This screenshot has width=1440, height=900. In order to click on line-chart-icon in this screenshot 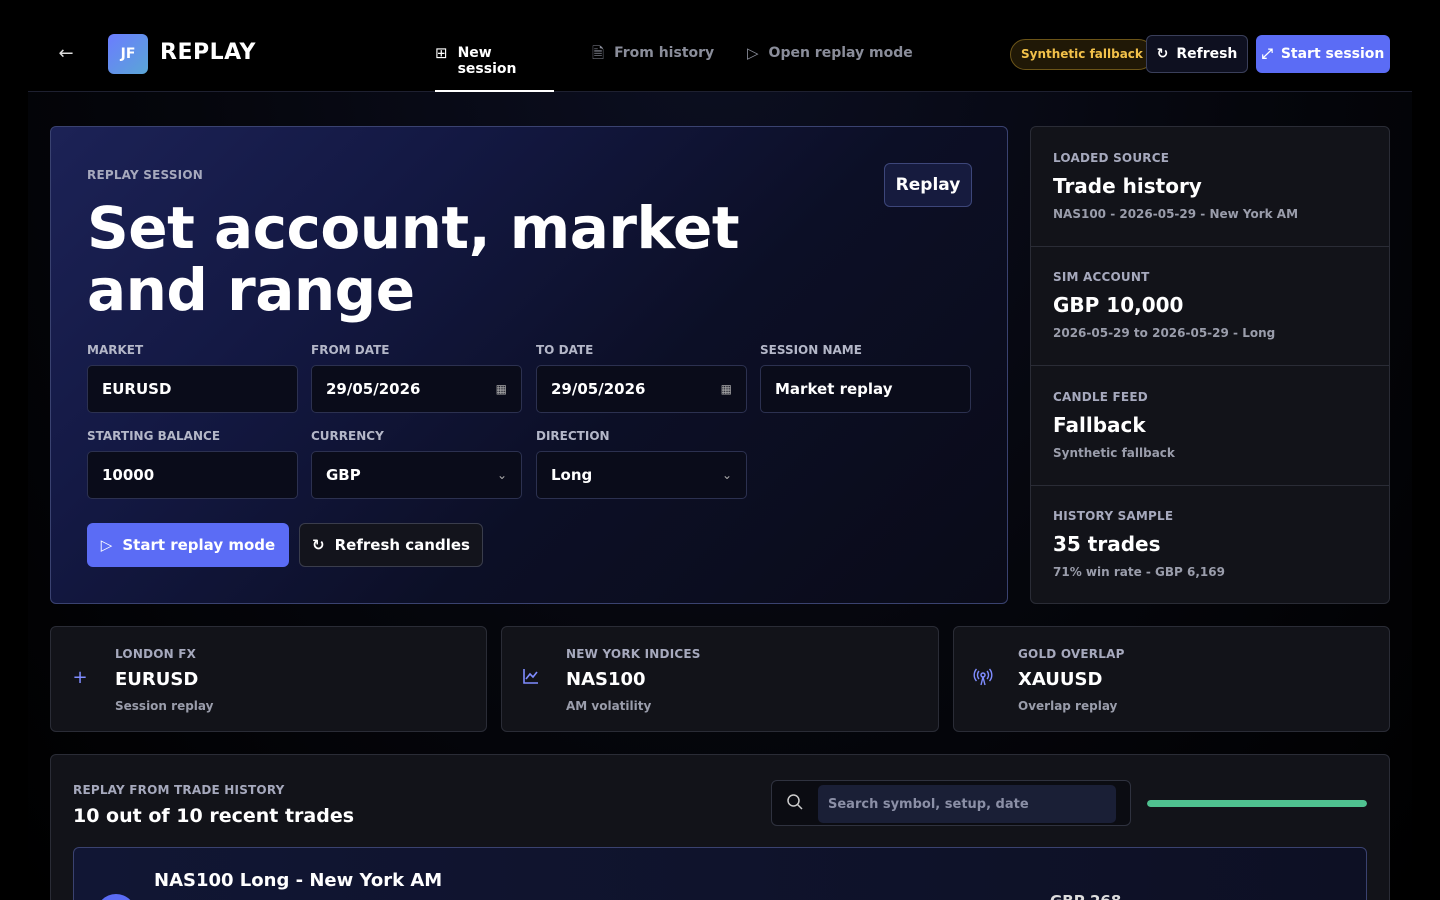, I will do `click(531, 679)`.